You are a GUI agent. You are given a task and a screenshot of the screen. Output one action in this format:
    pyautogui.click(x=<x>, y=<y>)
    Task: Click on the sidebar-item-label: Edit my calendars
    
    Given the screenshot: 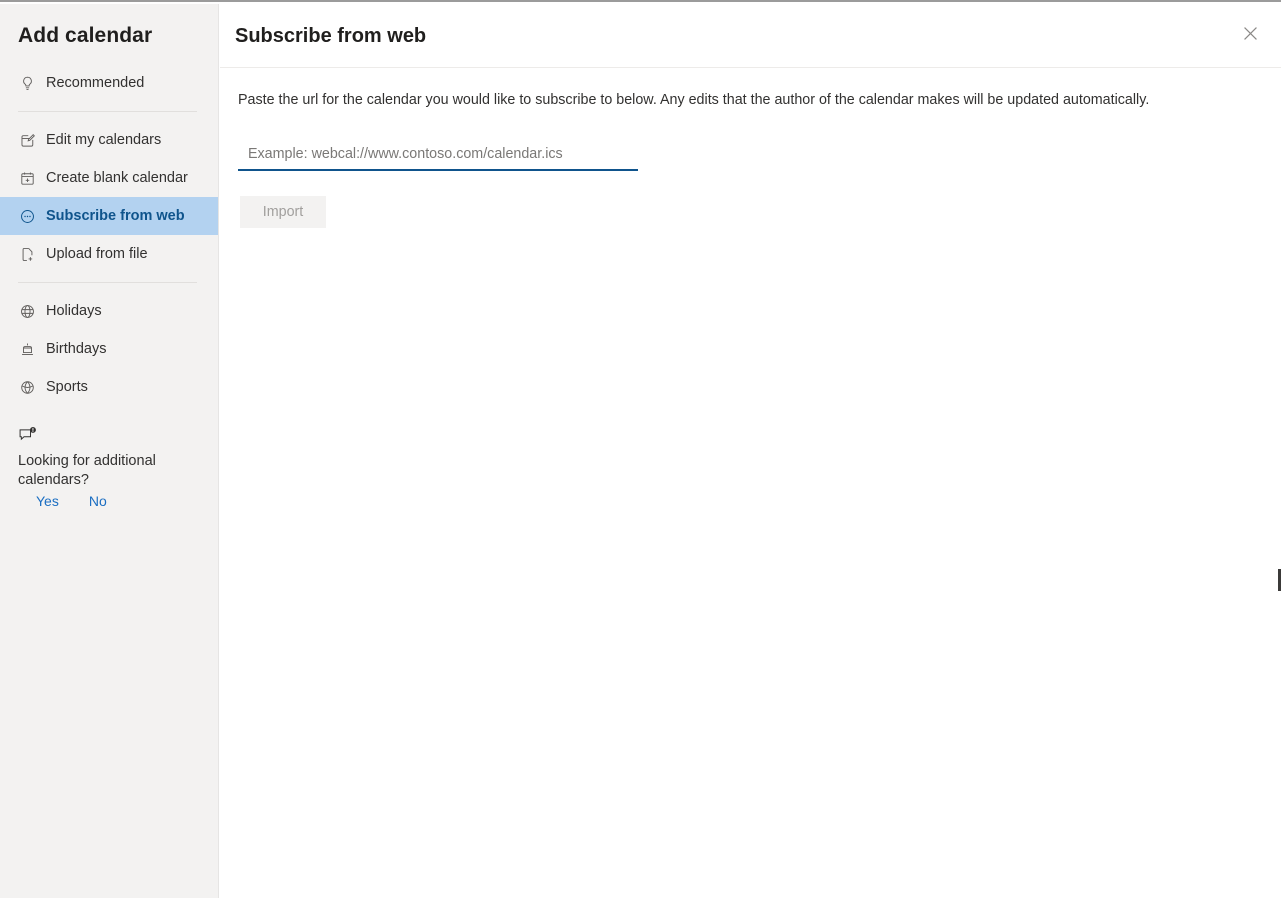 What is the action you would take?
    pyautogui.click(x=104, y=140)
    